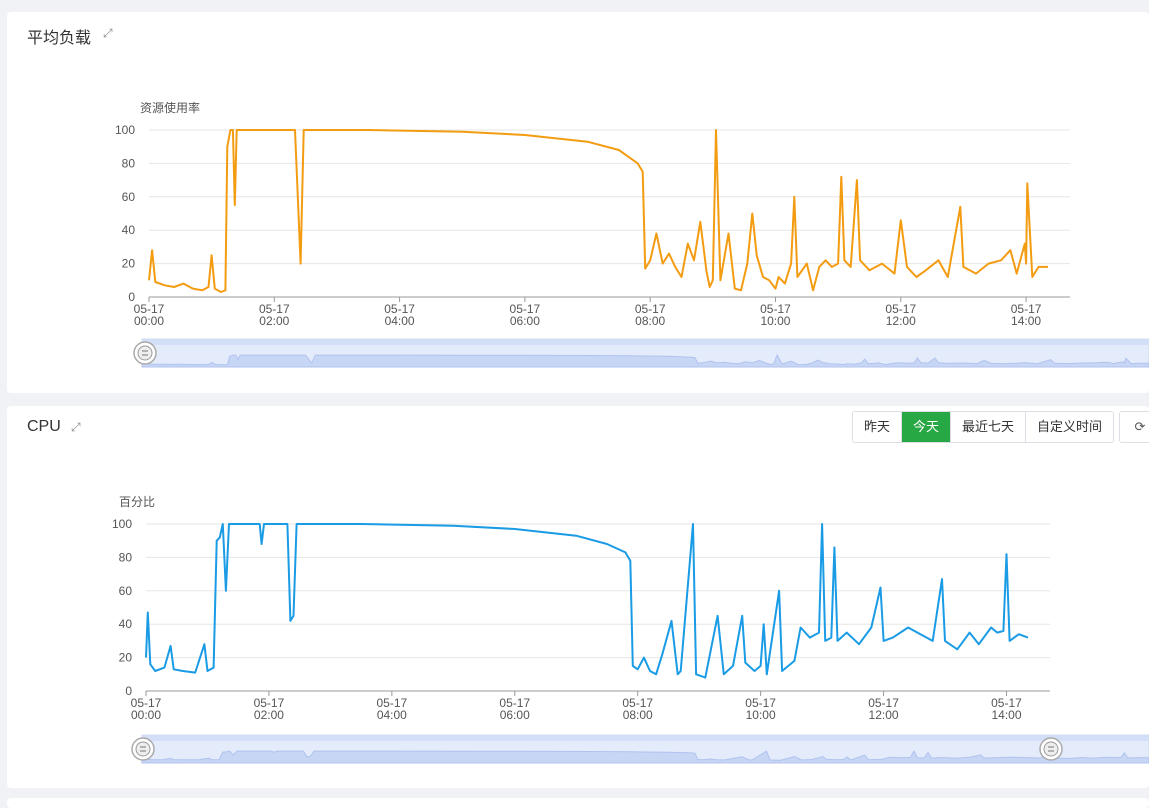 Image resolution: width=1149 pixels, height=808 pixels. Describe the element at coordinates (878, 427) in the screenshot. I see `yesterday-button: 昨天` at that location.